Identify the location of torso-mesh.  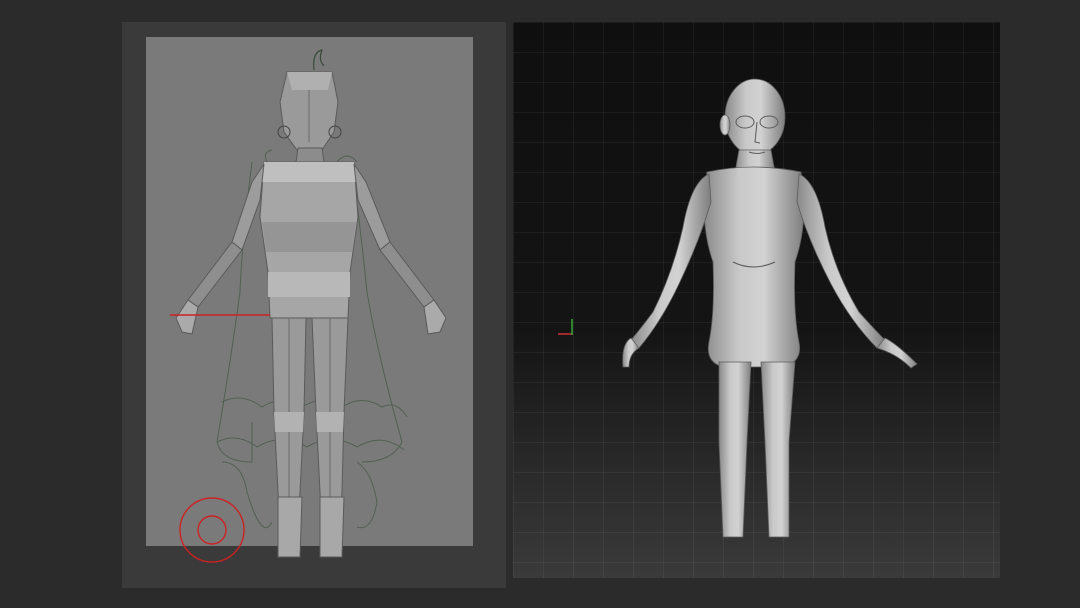
(309, 240).